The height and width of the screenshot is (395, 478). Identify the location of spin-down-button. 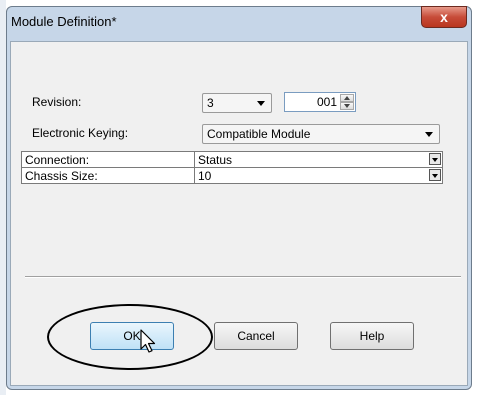
(347, 106).